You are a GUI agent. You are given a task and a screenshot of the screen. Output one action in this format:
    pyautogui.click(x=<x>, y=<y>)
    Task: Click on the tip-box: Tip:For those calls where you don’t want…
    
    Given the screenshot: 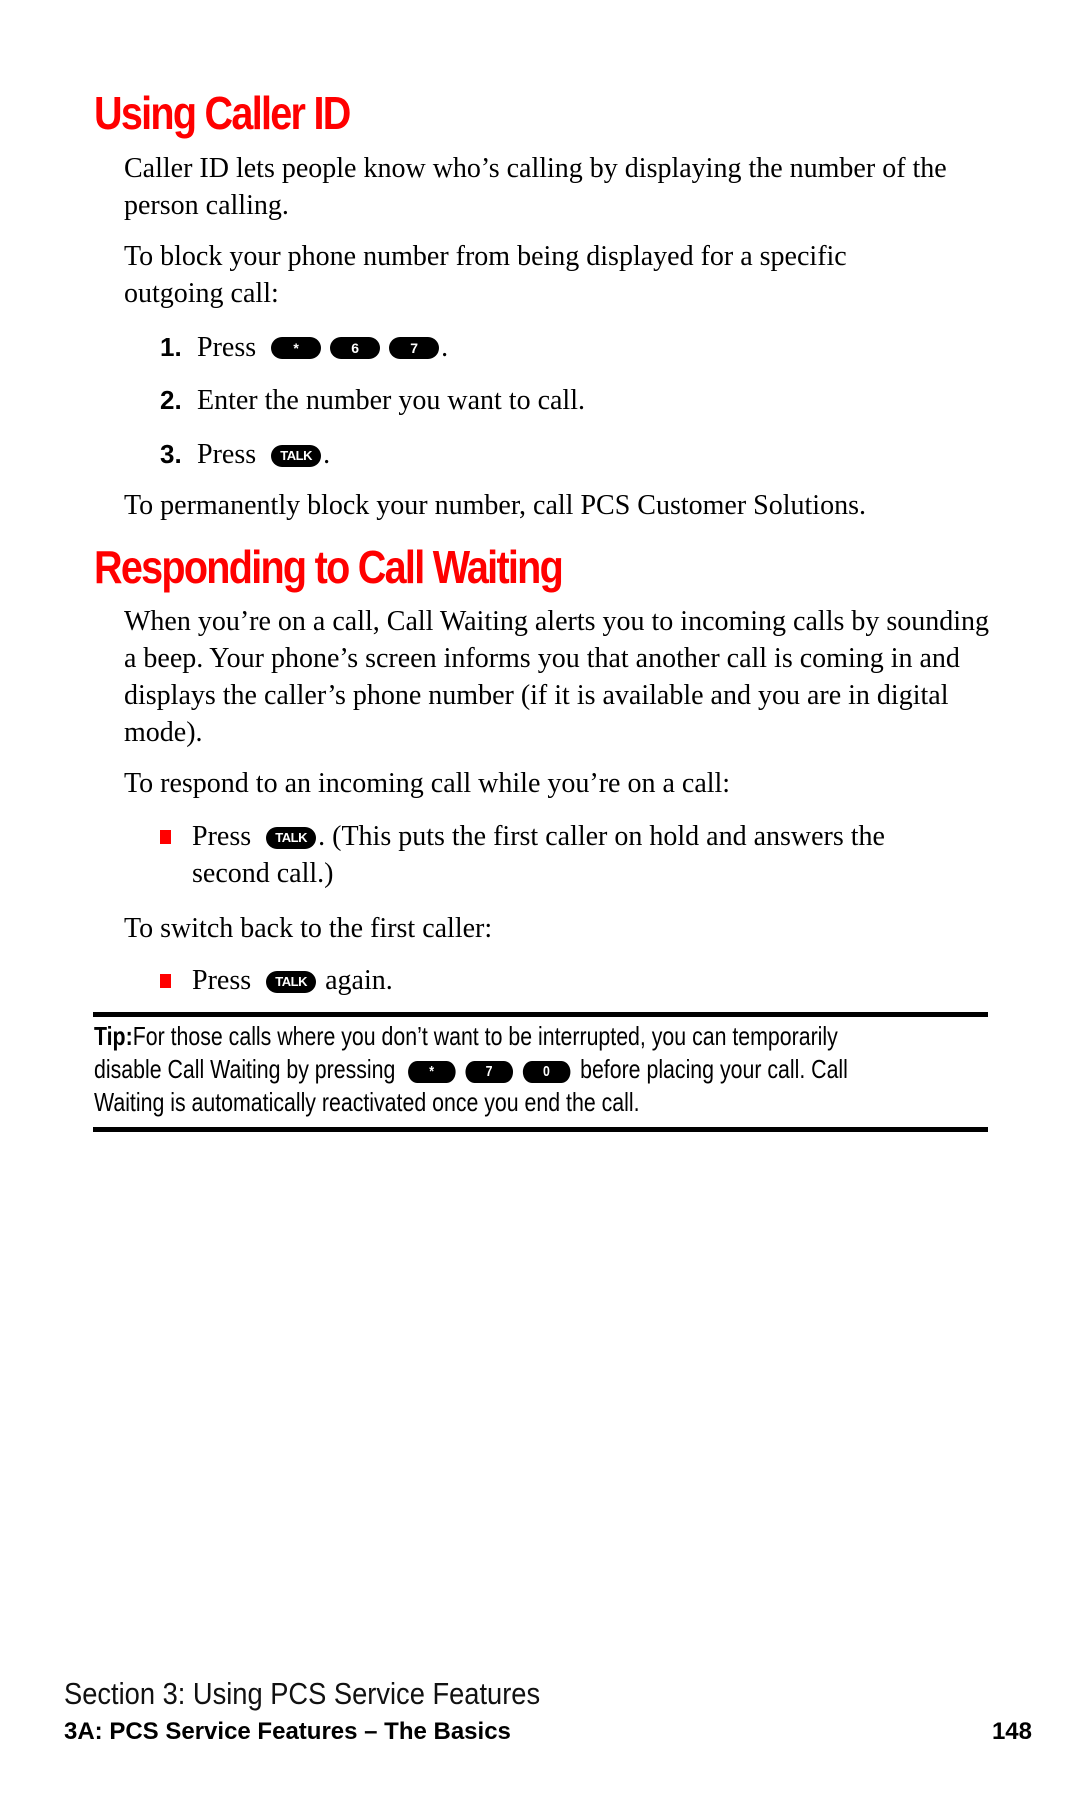 What is the action you would take?
    pyautogui.click(x=504, y=1069)
    